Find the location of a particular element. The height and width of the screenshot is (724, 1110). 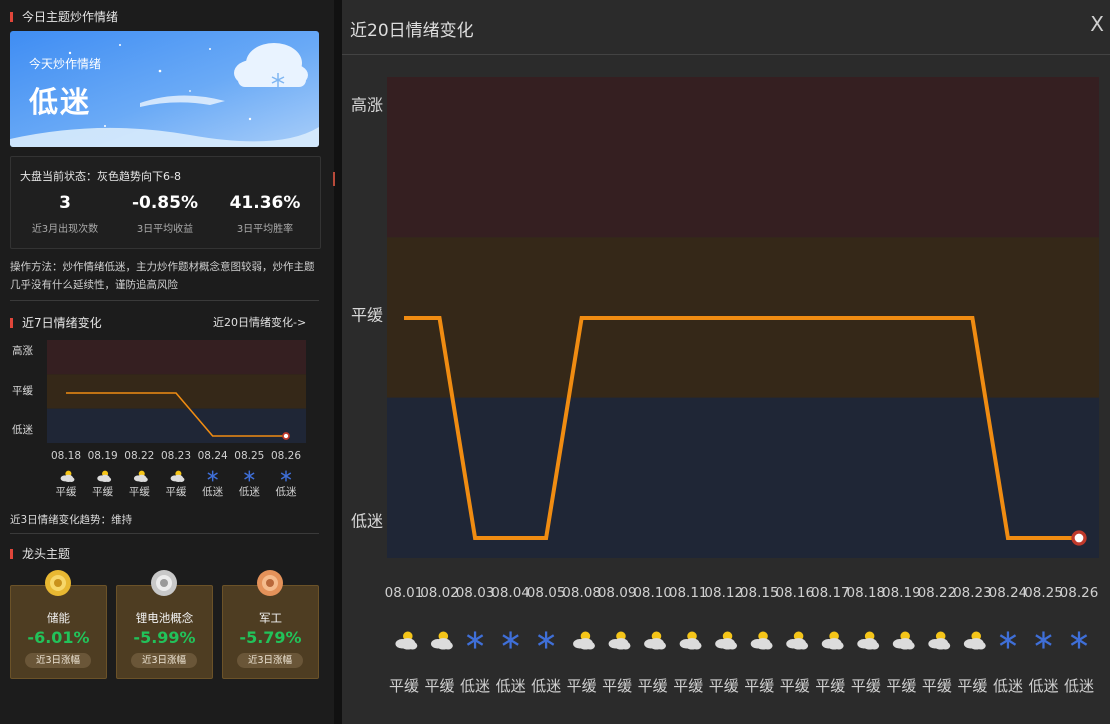

theme-name: 储能 is located at coordinates (58, 618).